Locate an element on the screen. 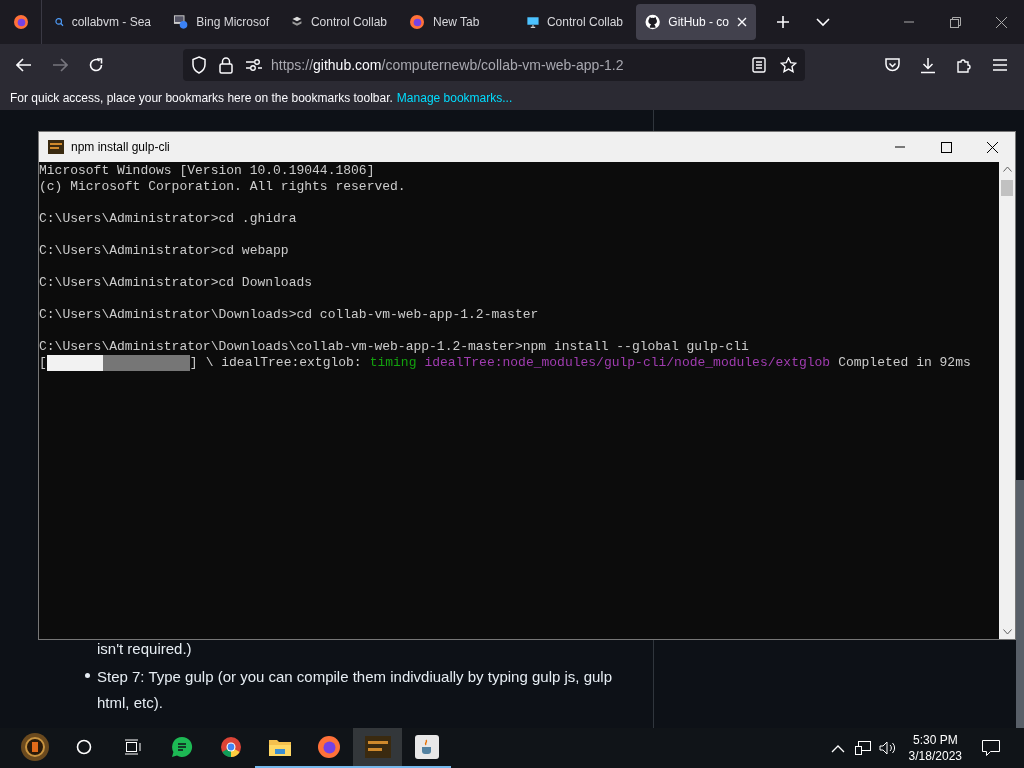  clock-date: 3/18/2023 is located at coordinates (935, 756).